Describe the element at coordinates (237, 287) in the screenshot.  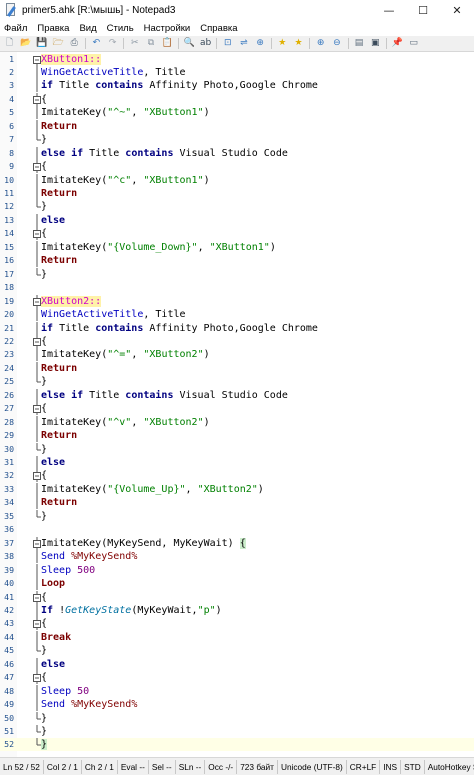
I see `code-line: 18` at that location.